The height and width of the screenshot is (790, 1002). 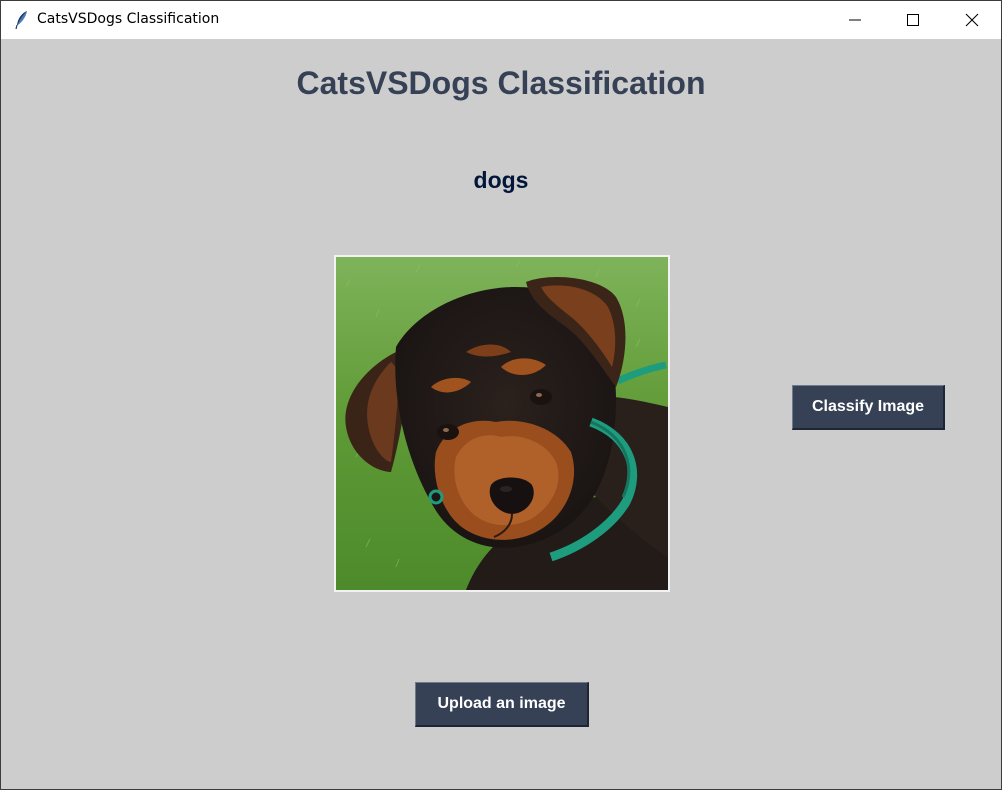 I want to click on minimize-button, so click(x=855, y=20).